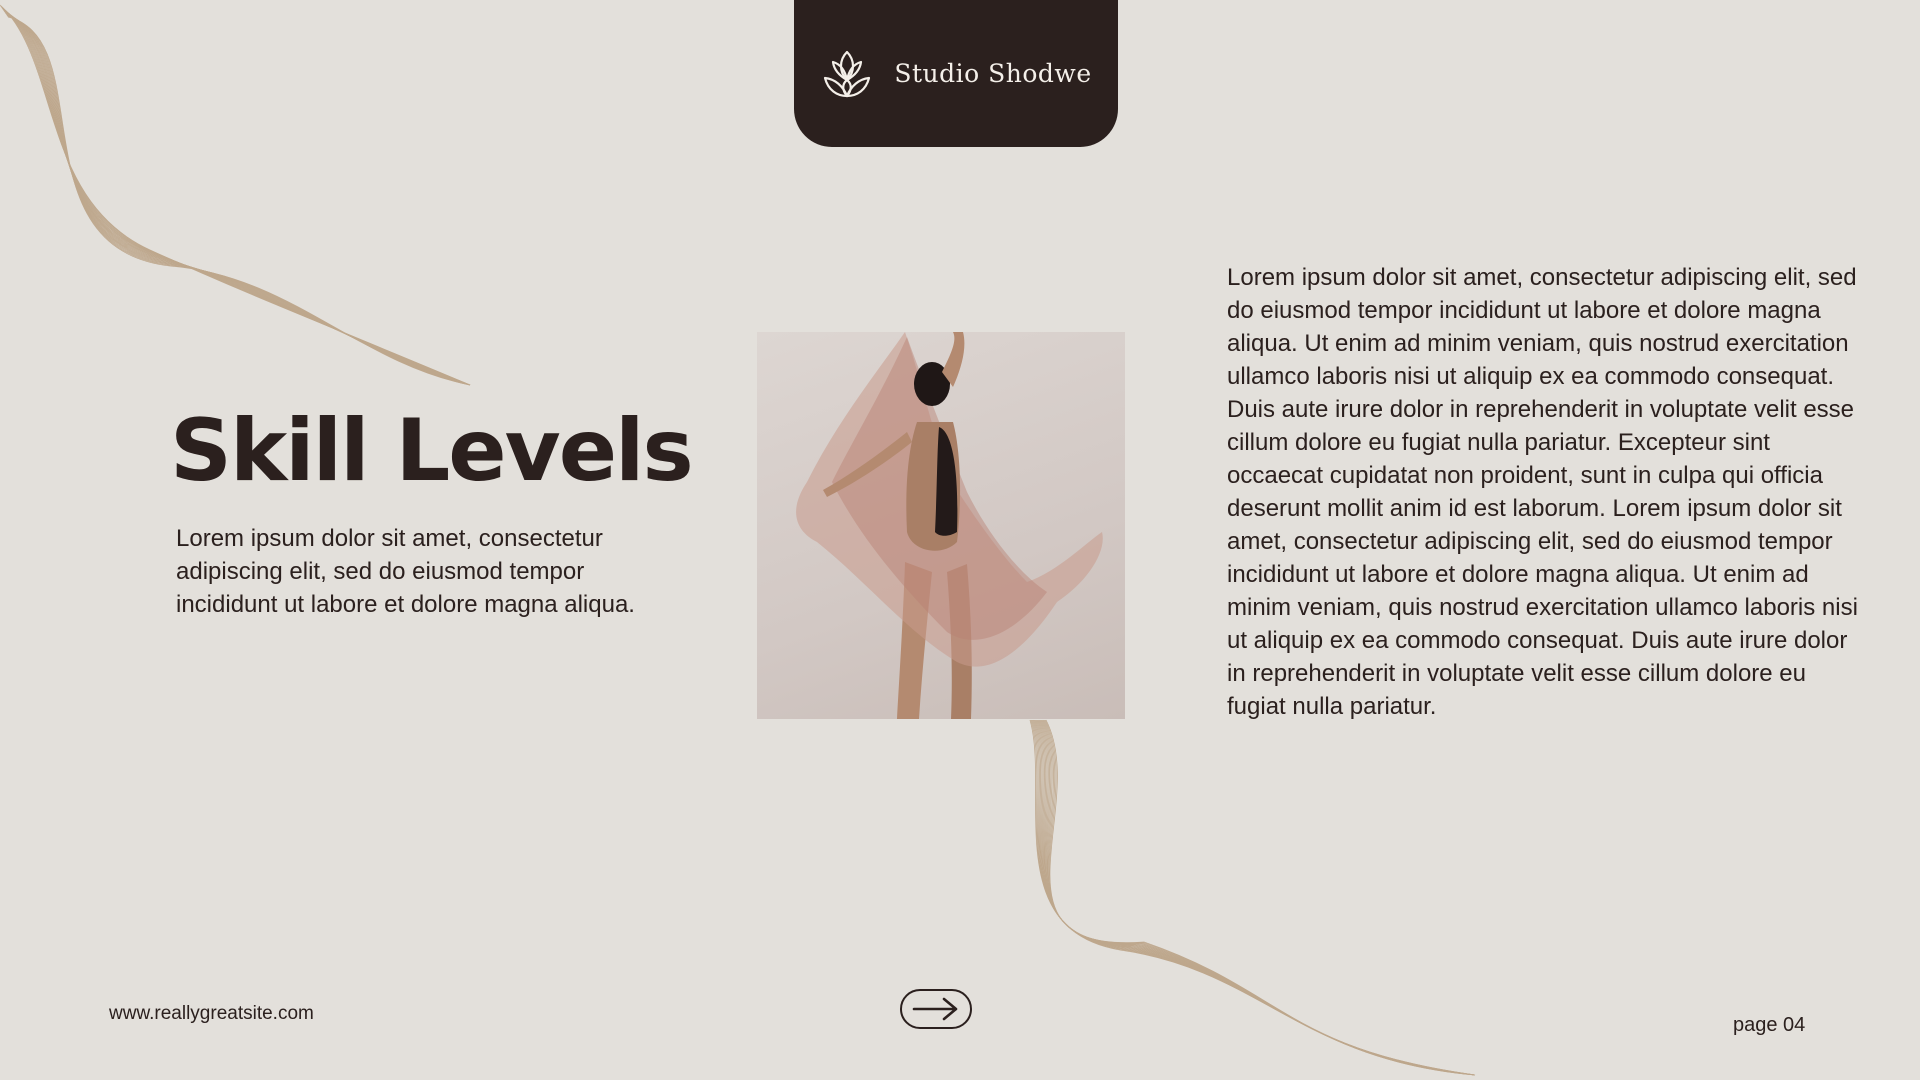  What do you see at coordinates (211, 1014) in the screenshot?
I see `website-link: www.reallygreatsite.com` at bounding box center [211, 1014].